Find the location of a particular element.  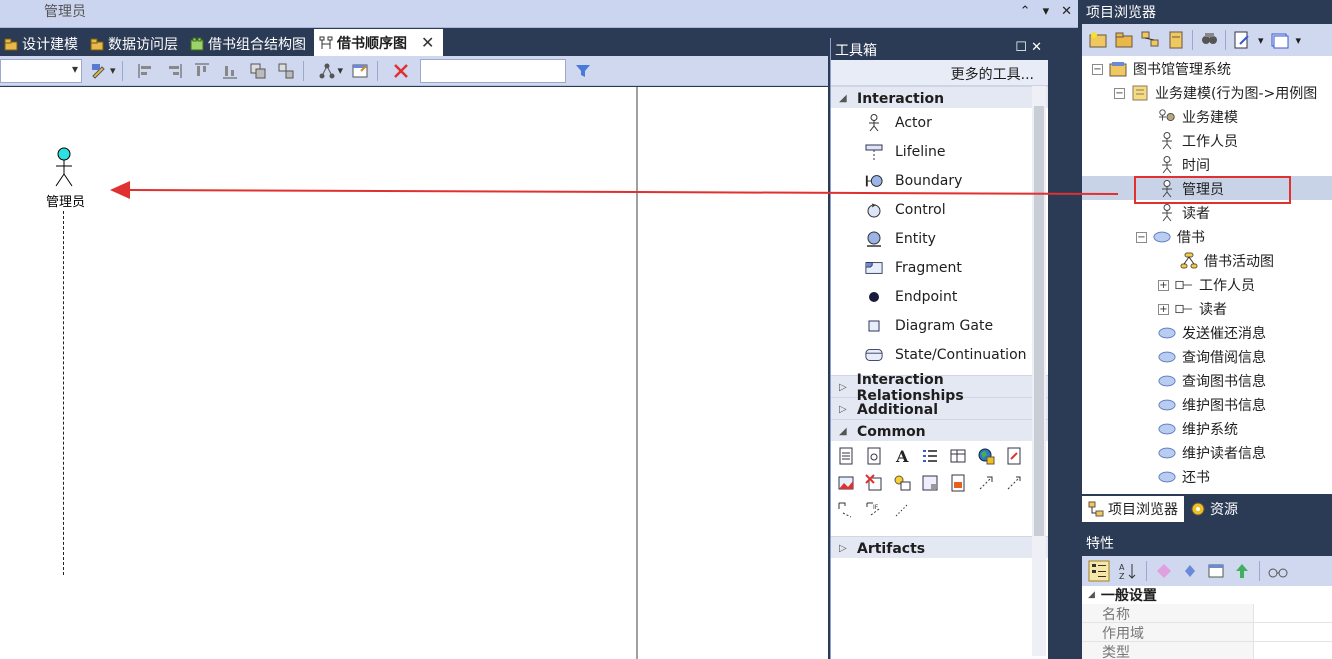

tree-node-staff: 工作人员 is located at coordinates (1198, 141).